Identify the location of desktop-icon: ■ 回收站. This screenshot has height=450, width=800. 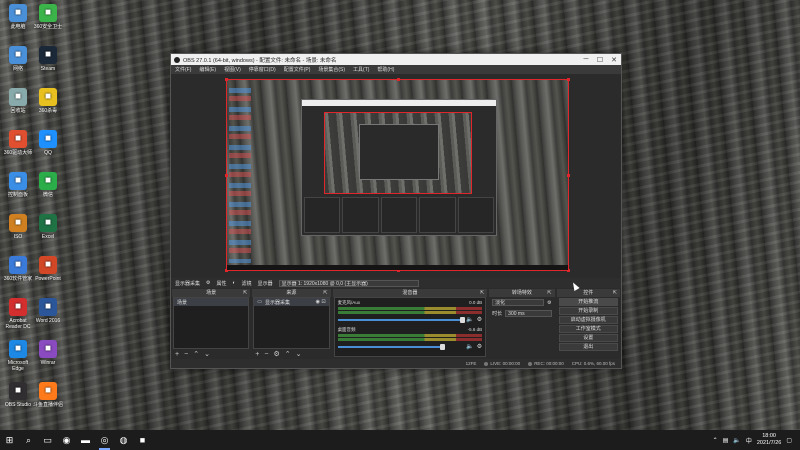
(18, 108).